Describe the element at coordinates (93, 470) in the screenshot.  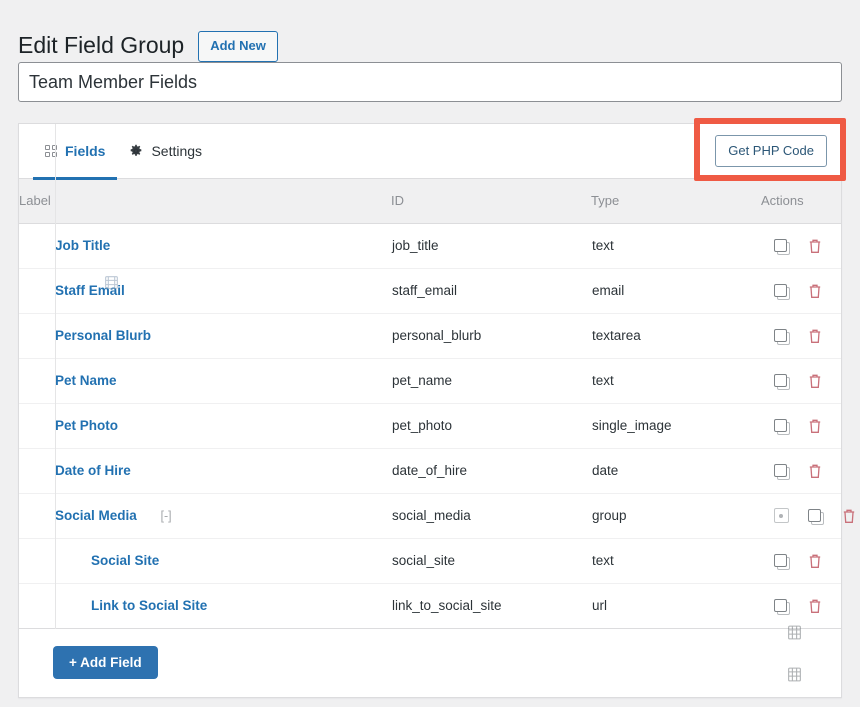
I see `field-label-link: Date of Hire` at that location.